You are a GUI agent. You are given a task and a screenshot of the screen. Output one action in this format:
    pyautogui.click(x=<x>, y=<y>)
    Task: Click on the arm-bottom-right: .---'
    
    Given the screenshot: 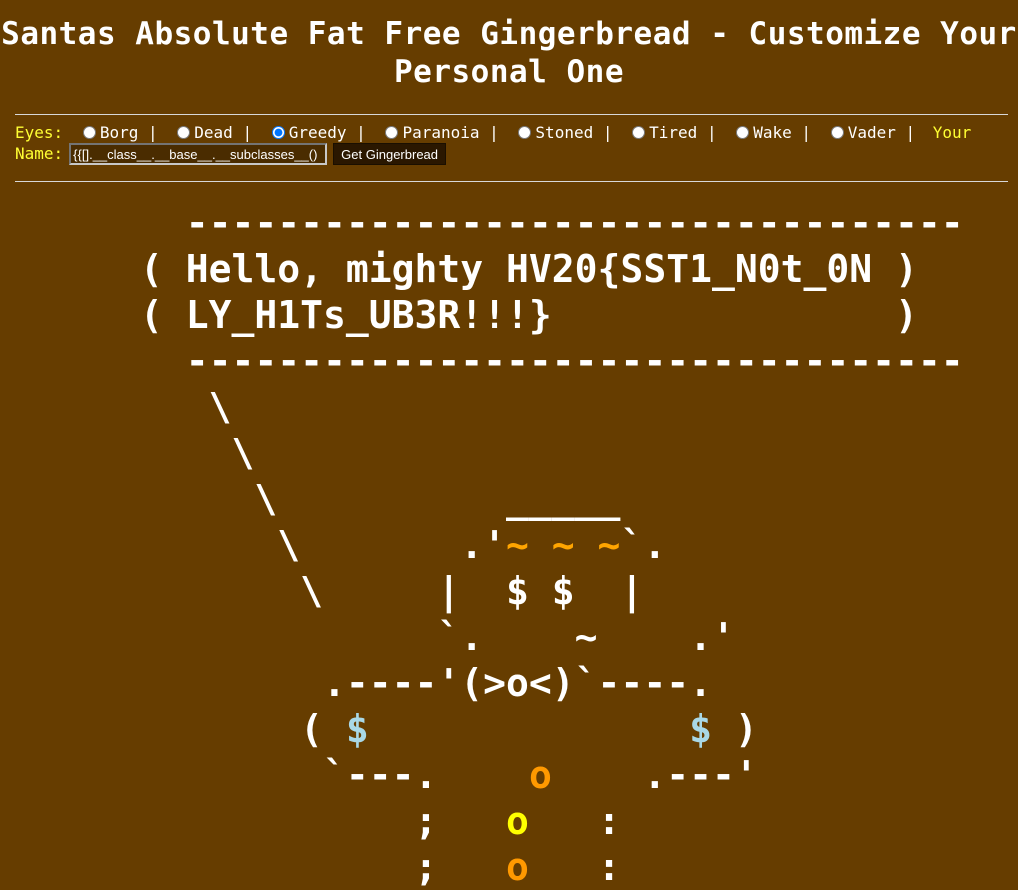 What is the action you would take?
    pyautogui.click(x=654, y=775)
    